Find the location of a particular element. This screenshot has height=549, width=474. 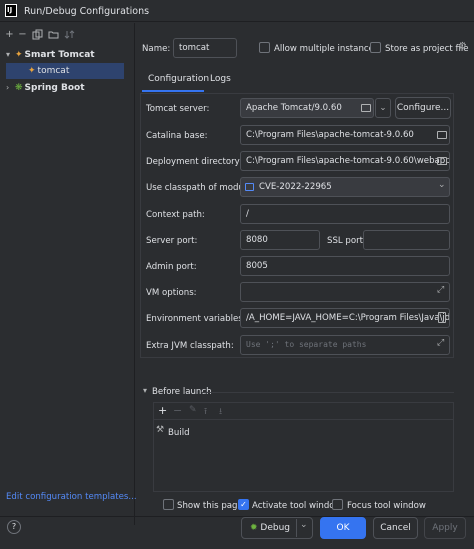

section-divider is located at coordinates (328, 392).